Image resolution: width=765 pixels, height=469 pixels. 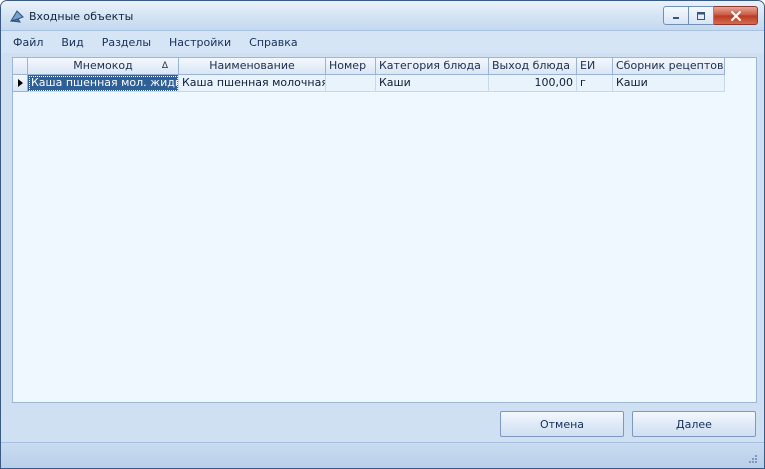 I want to click on column-header-unit: ЕИ, so click(x=595, y=66).